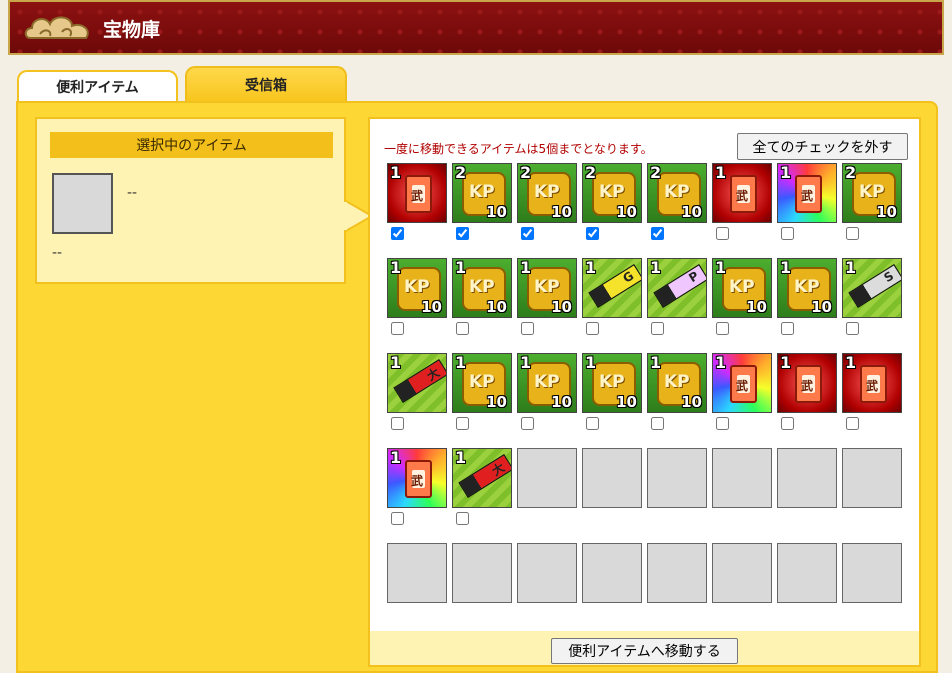 Image resolution: width=952 pixels, height=673 pixels. What do you see at coordinates (677, 296) in the screenshot?
I see `item-slot: P1` at bounding box center [677, 296].